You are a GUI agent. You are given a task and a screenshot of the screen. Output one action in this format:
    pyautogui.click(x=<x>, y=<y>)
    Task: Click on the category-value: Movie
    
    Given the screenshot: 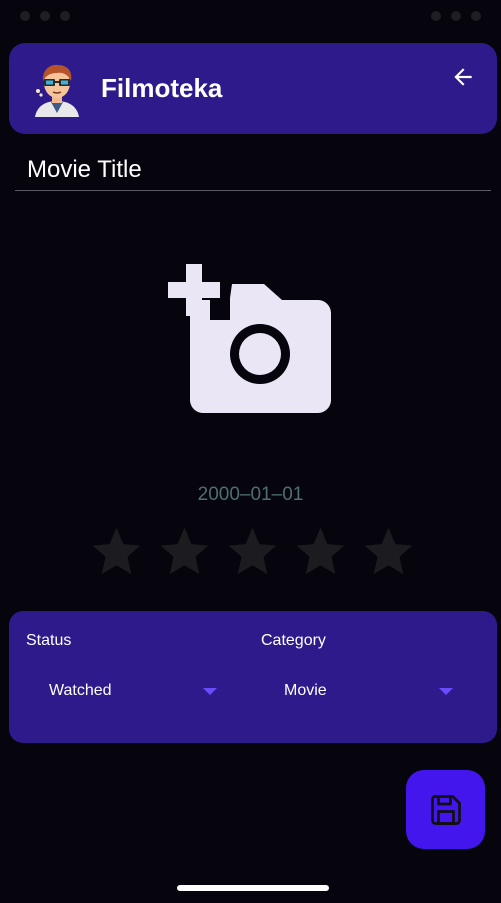 What is the action you would take?
    pyautogui.click(x=305, y=690)
    